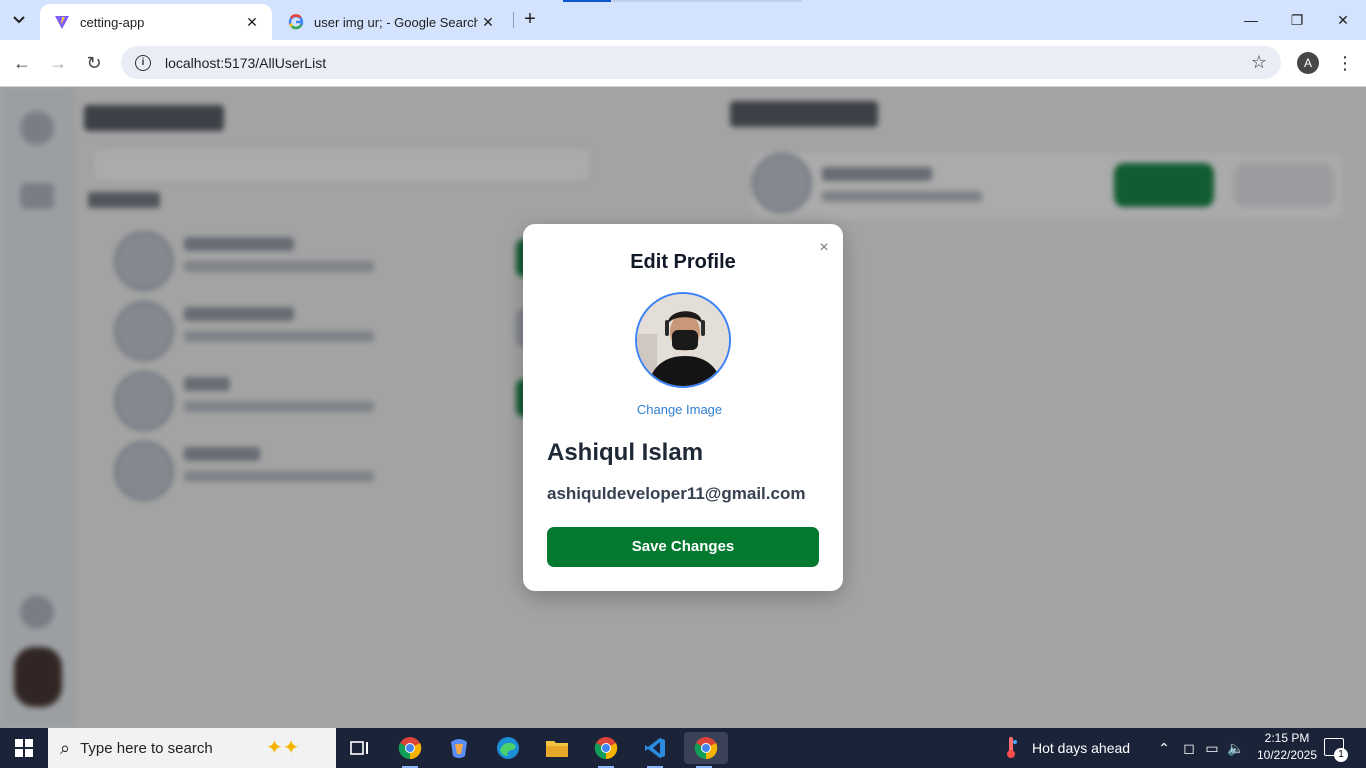 This screenshot has height=768, width=1366. I want to click on restore-icon: ❐, so click(1297, 20).